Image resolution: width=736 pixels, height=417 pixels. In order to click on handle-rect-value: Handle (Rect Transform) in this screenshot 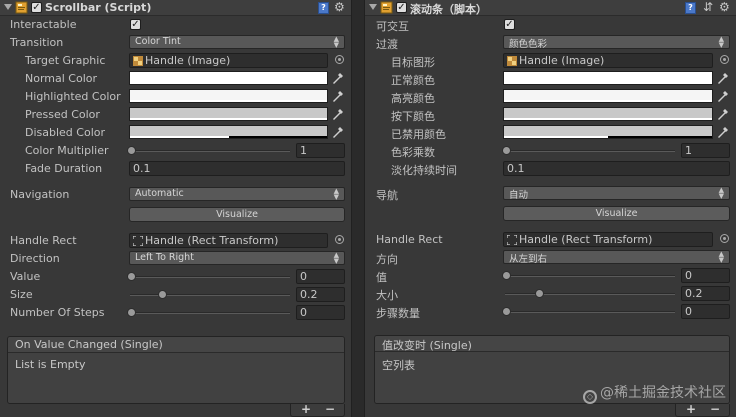, I will do `click(212, 240)`.